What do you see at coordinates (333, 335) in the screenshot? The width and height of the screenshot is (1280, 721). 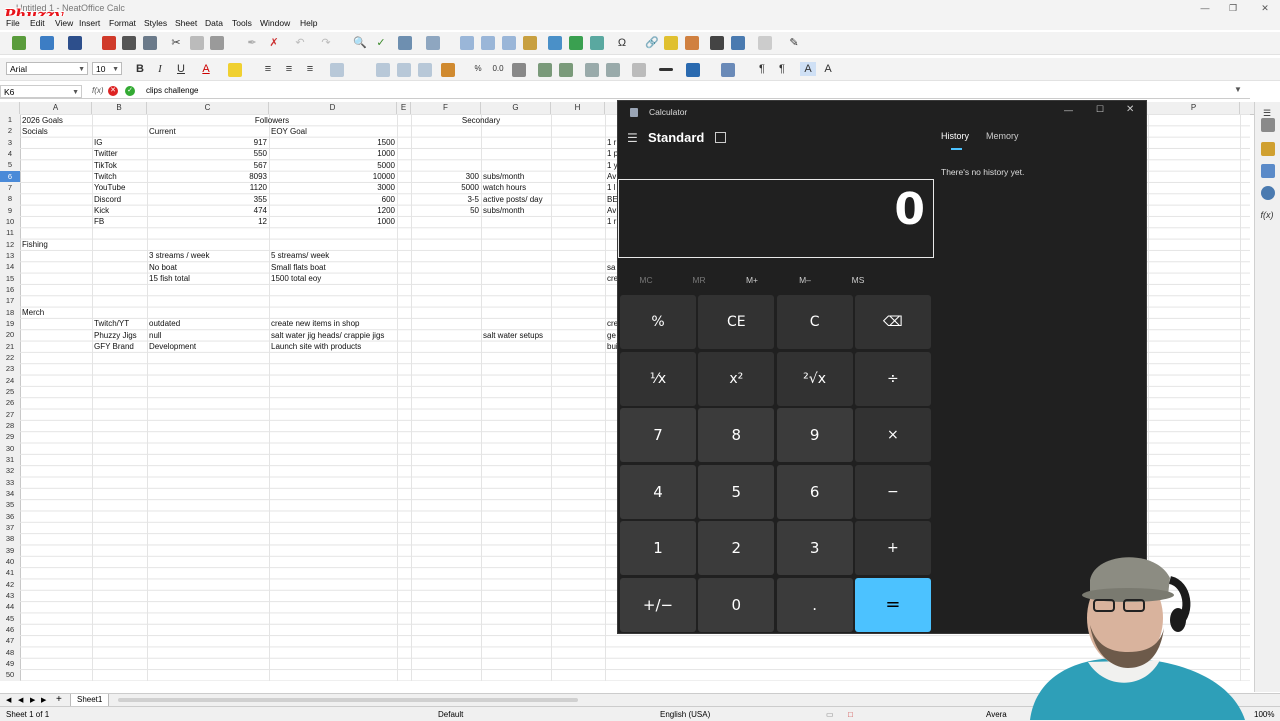 I see `cell-d20: salt water jig heads/ crappie jigs` at bounding box center [333, 335].